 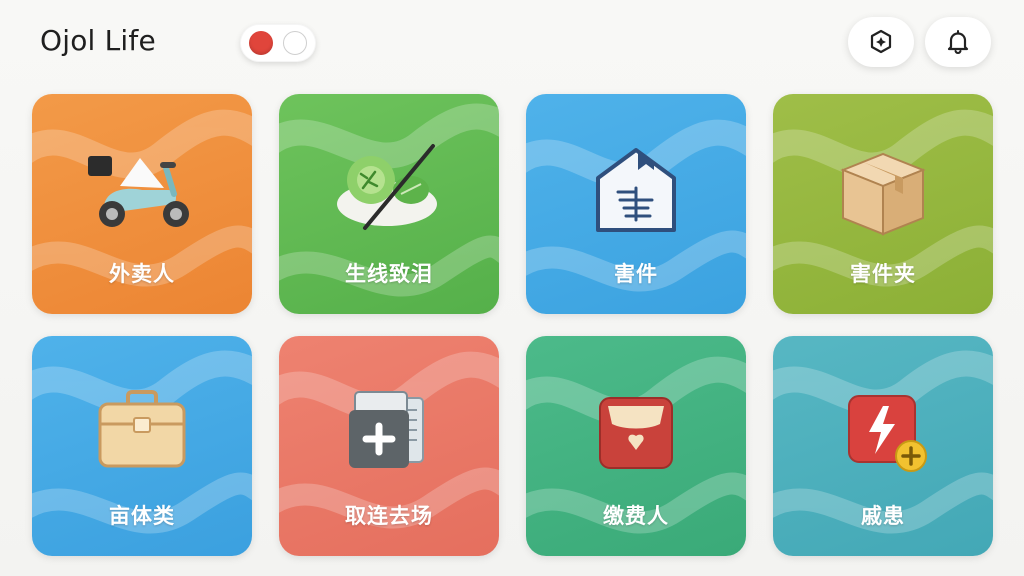 I want to click on tile-label: 取连去场, so click(x=389, y=516).